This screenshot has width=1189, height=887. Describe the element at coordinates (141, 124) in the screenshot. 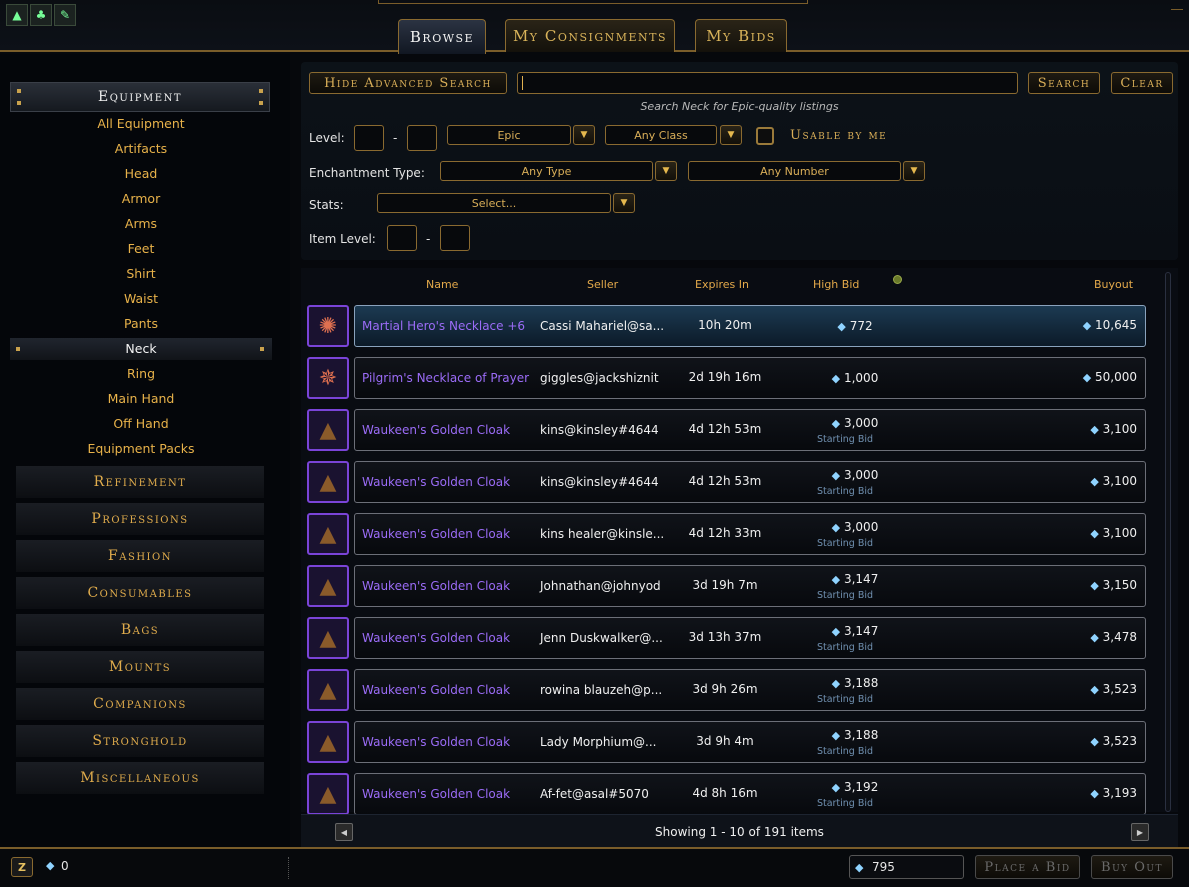

I see `sidebar-item-all-equipment: All Equipment` at that location.